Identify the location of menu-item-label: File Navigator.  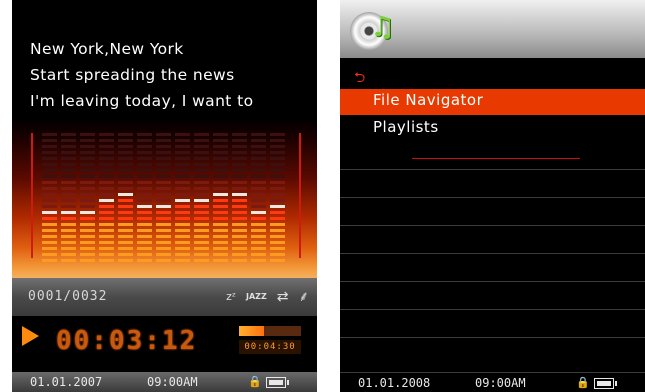
(428, 100).